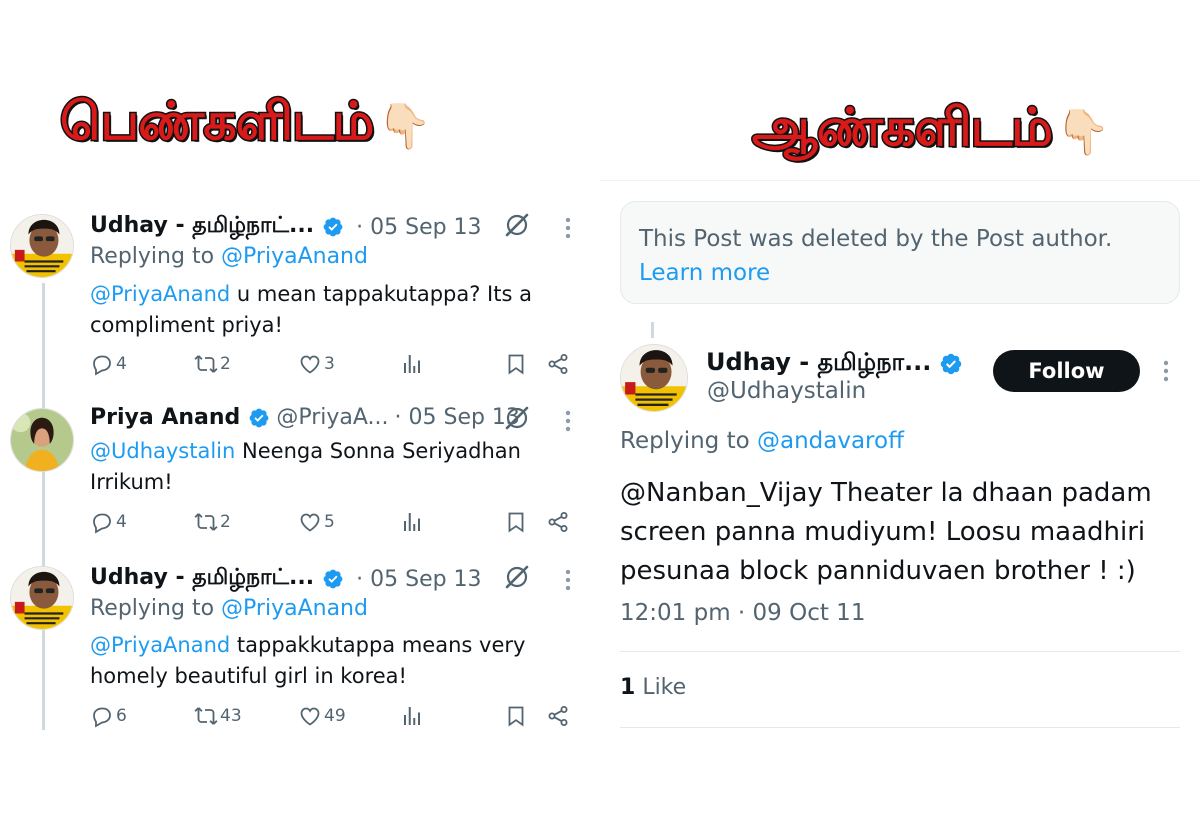 The image size is (1200, 813). What do you see at coordinates (786, 391) in the screenshot?
I see `handle: @Udhaystalin` at bounding box center [786, 391].